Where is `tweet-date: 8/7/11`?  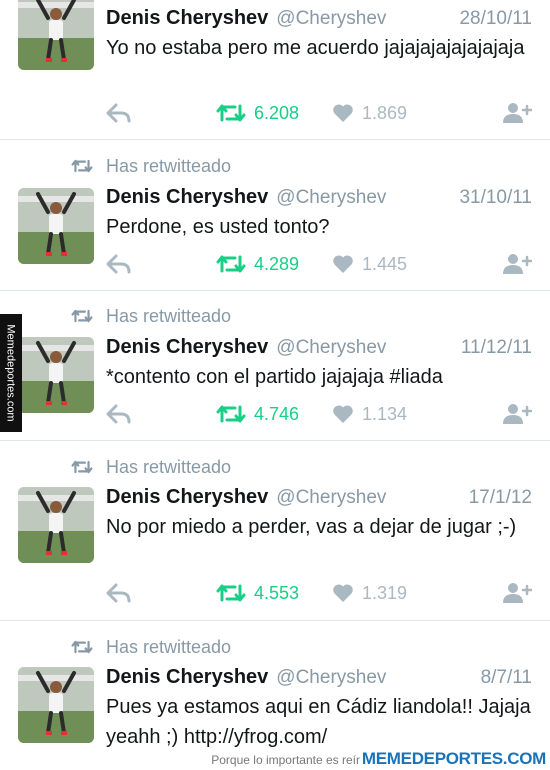
tweet-date: 8/7/11 is located at coordinates (506, 678).